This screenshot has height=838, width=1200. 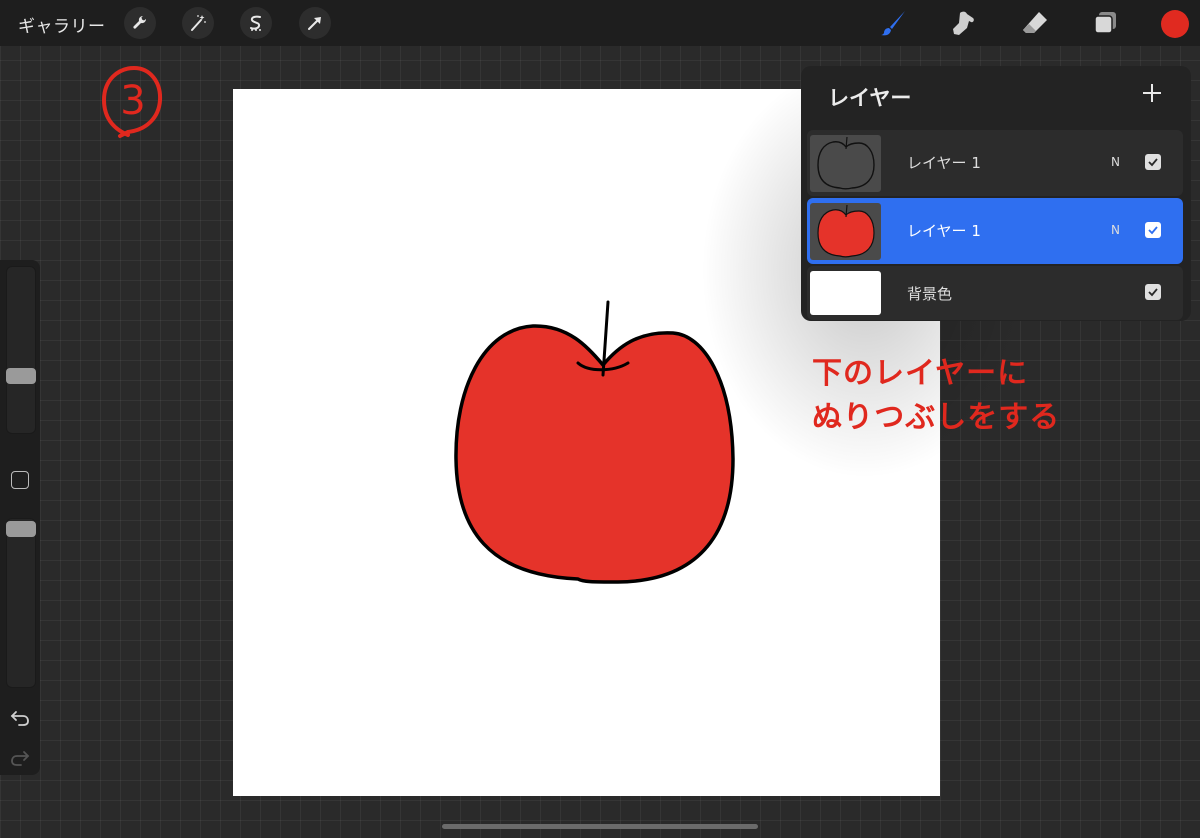 What do you see at coordinates (1152, 93) in the screenshot?
I see `plus-icon` at bounding box center [1152, 93].